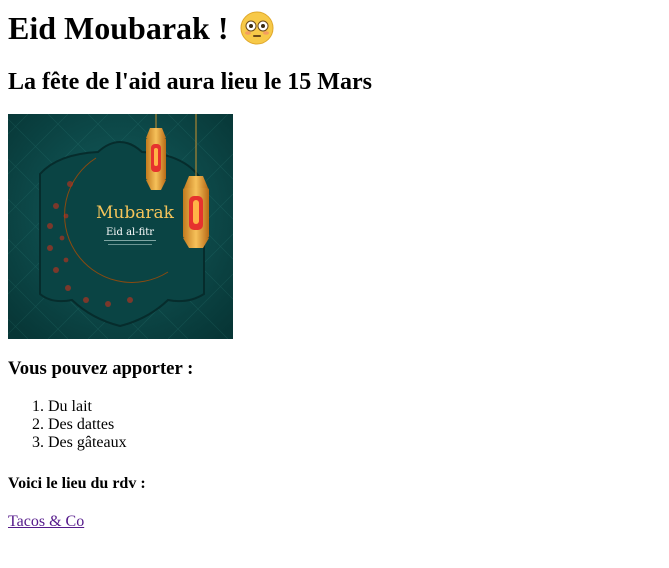 This screenshot has width=669, height=568. I want to click on location-link: Tacos & Co, so click(46, 522).